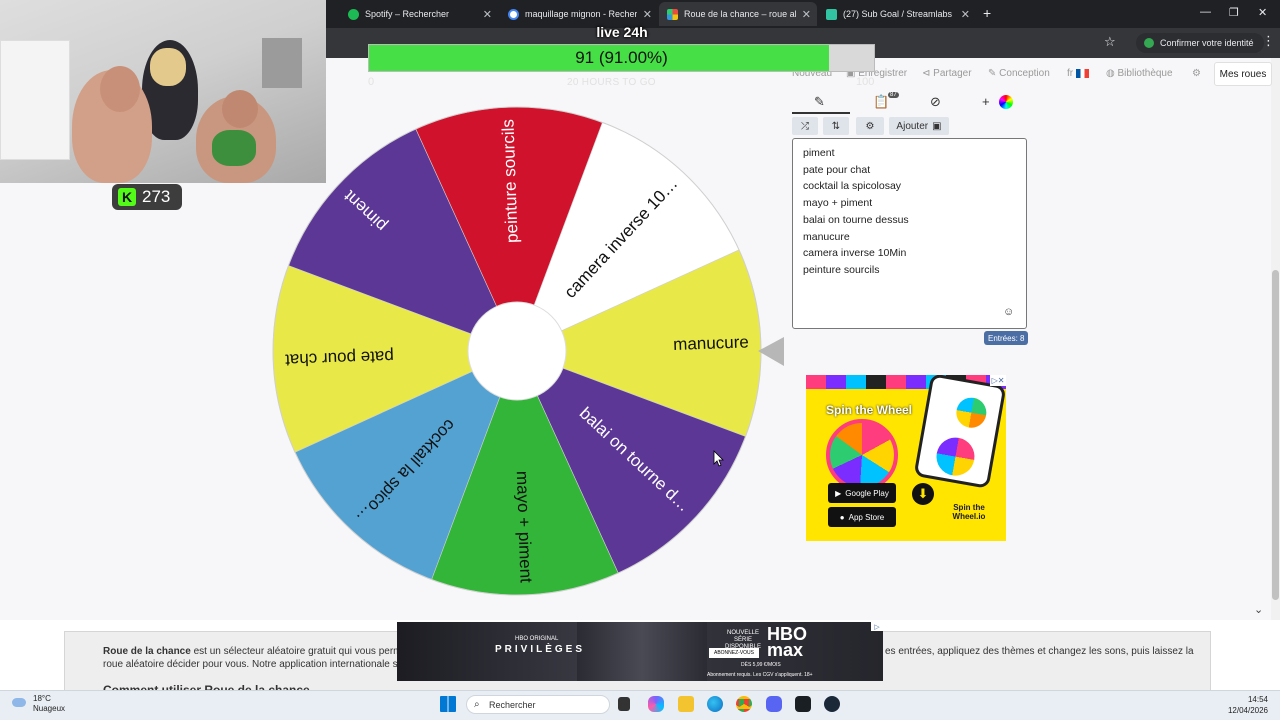 This screenshot has width=1280, height=720. I want to click on kick-count: 273, so click(156, 196).